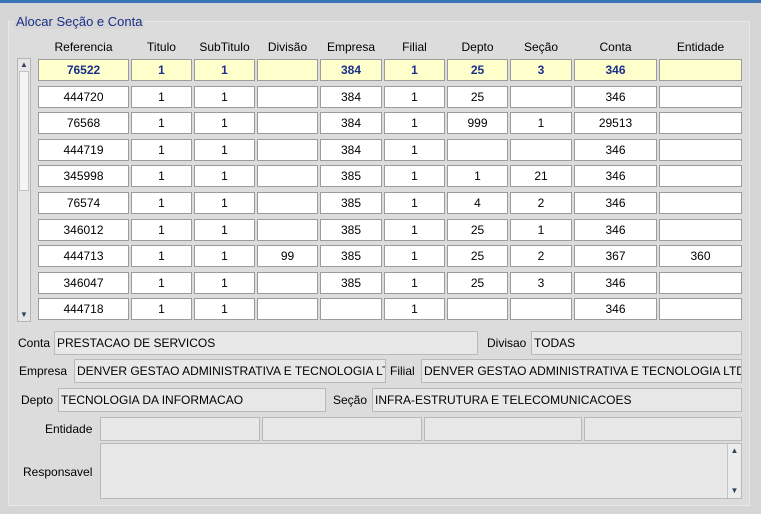  Describe the element at coordinates (24, 65) in the screenshot. I see `scroll-up-icon: ▲` at that location.